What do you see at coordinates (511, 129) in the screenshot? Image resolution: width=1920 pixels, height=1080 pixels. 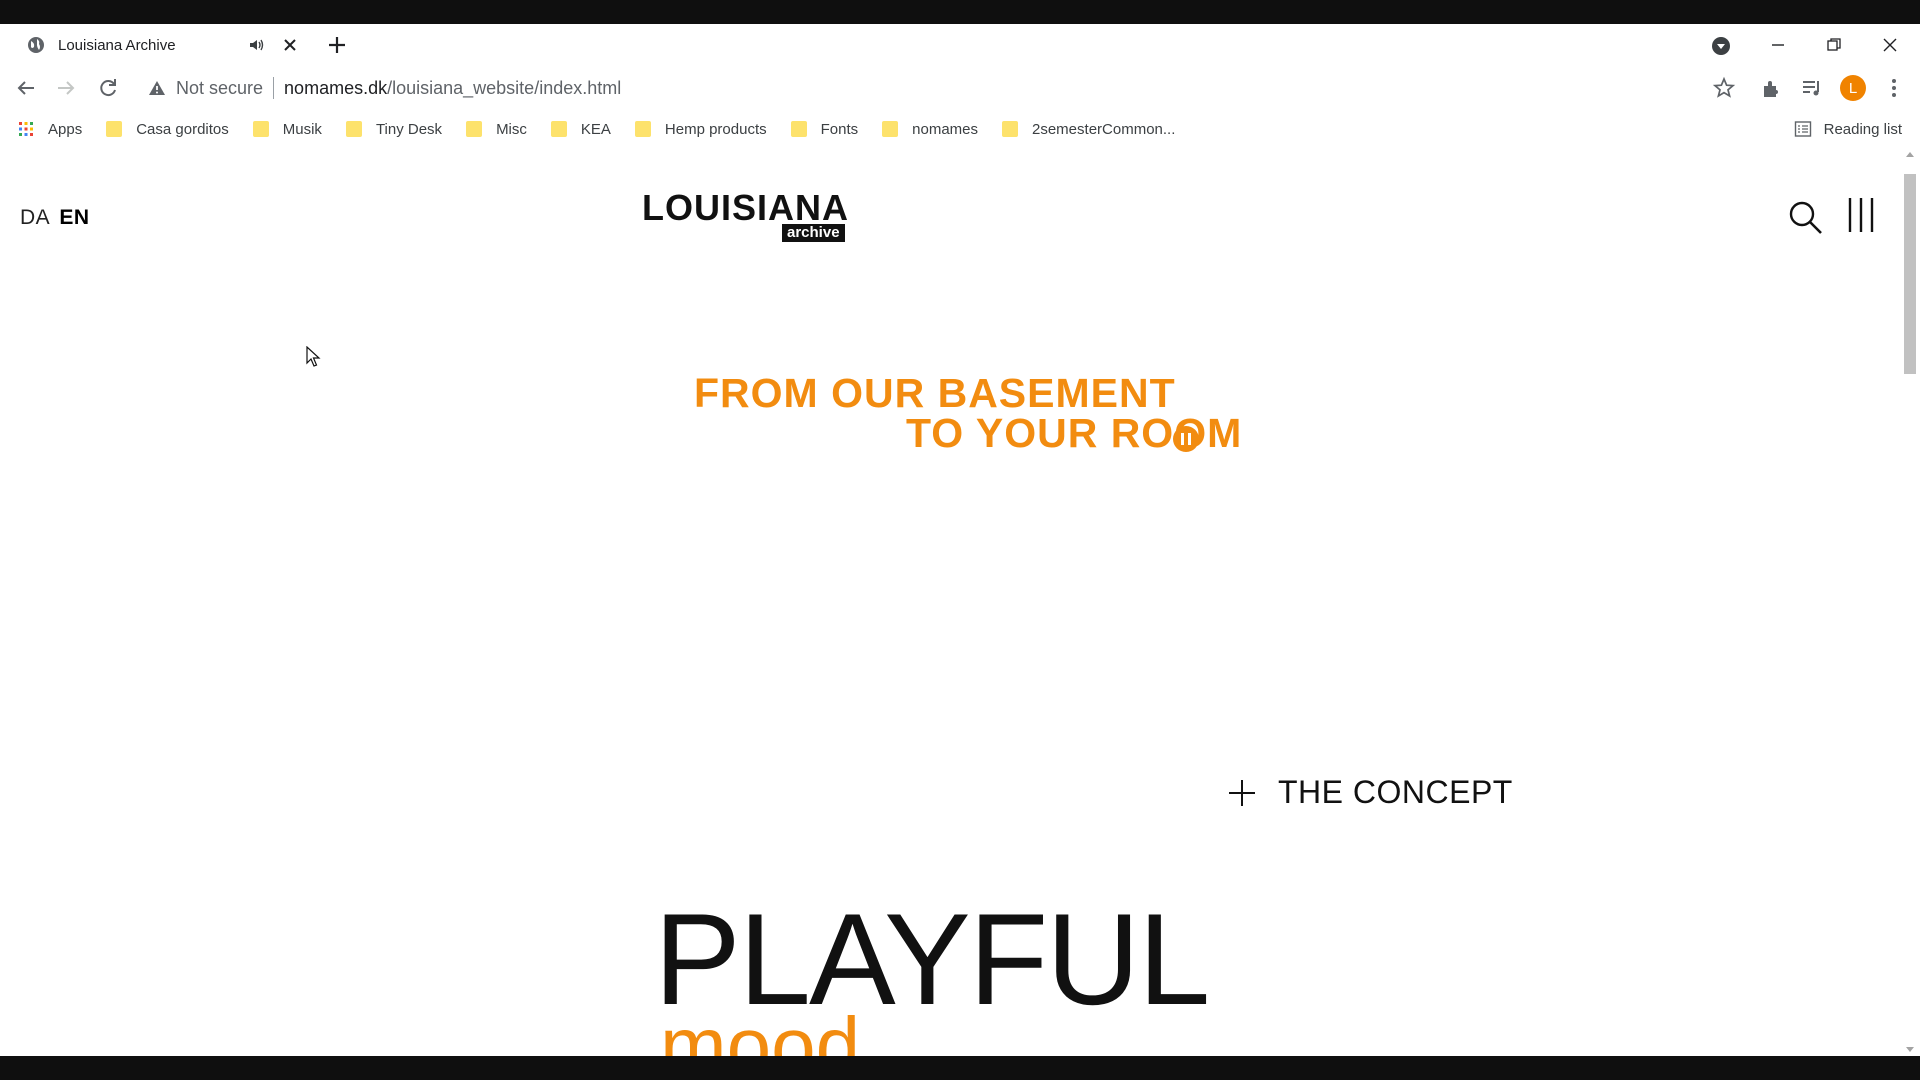 I see `bookmark-label: Misc` at bounding box center [511, 129].